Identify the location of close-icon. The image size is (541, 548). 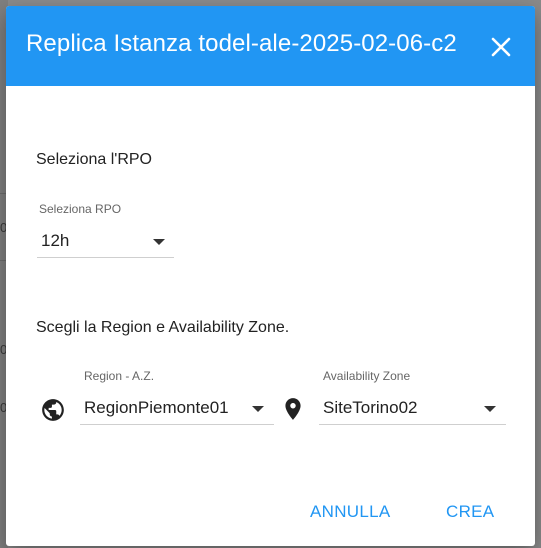
(501, 47).